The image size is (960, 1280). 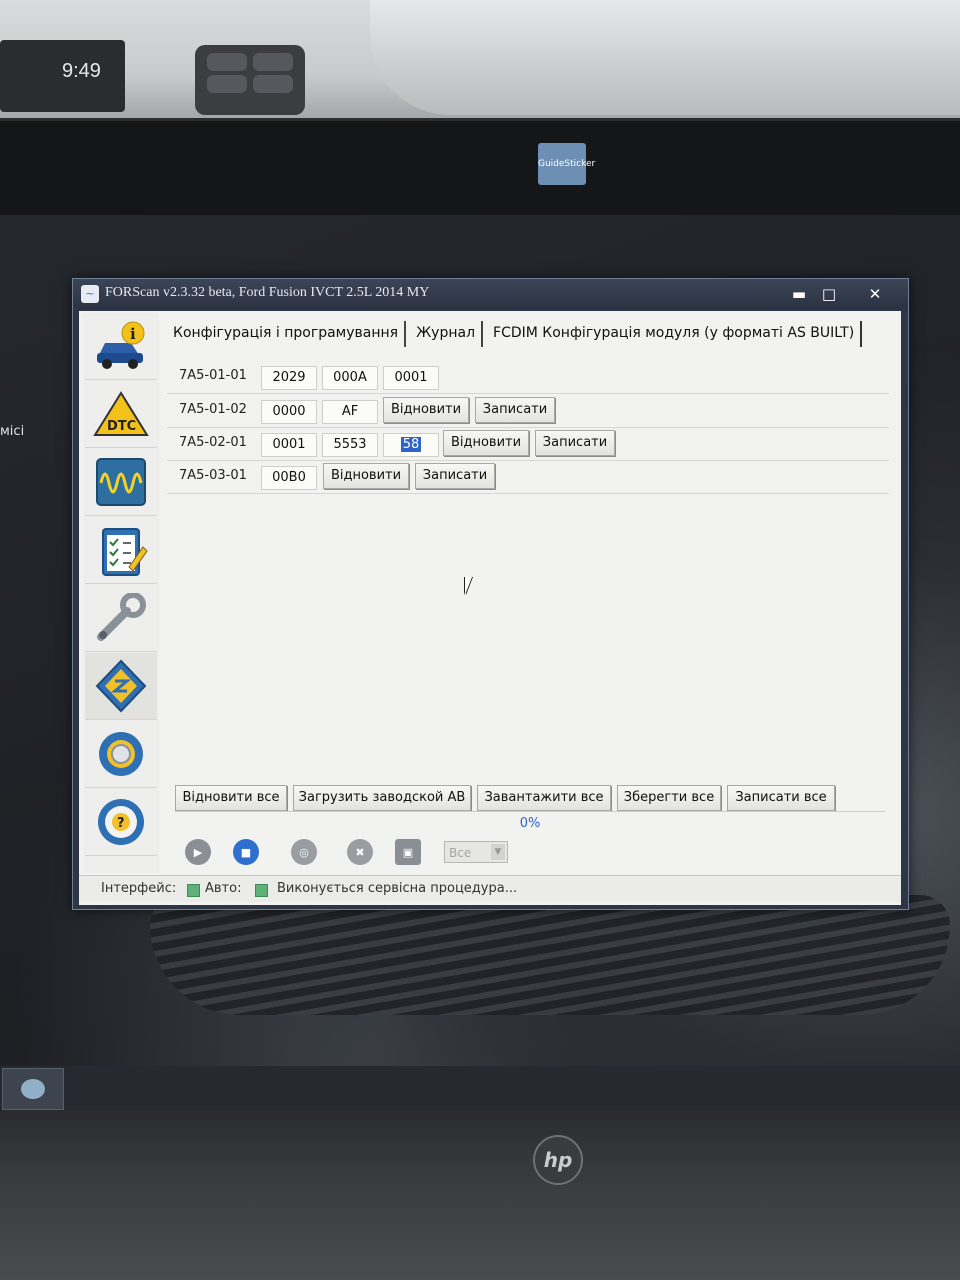 I want to click on selected-text: 58, so click(x=411, y=444).